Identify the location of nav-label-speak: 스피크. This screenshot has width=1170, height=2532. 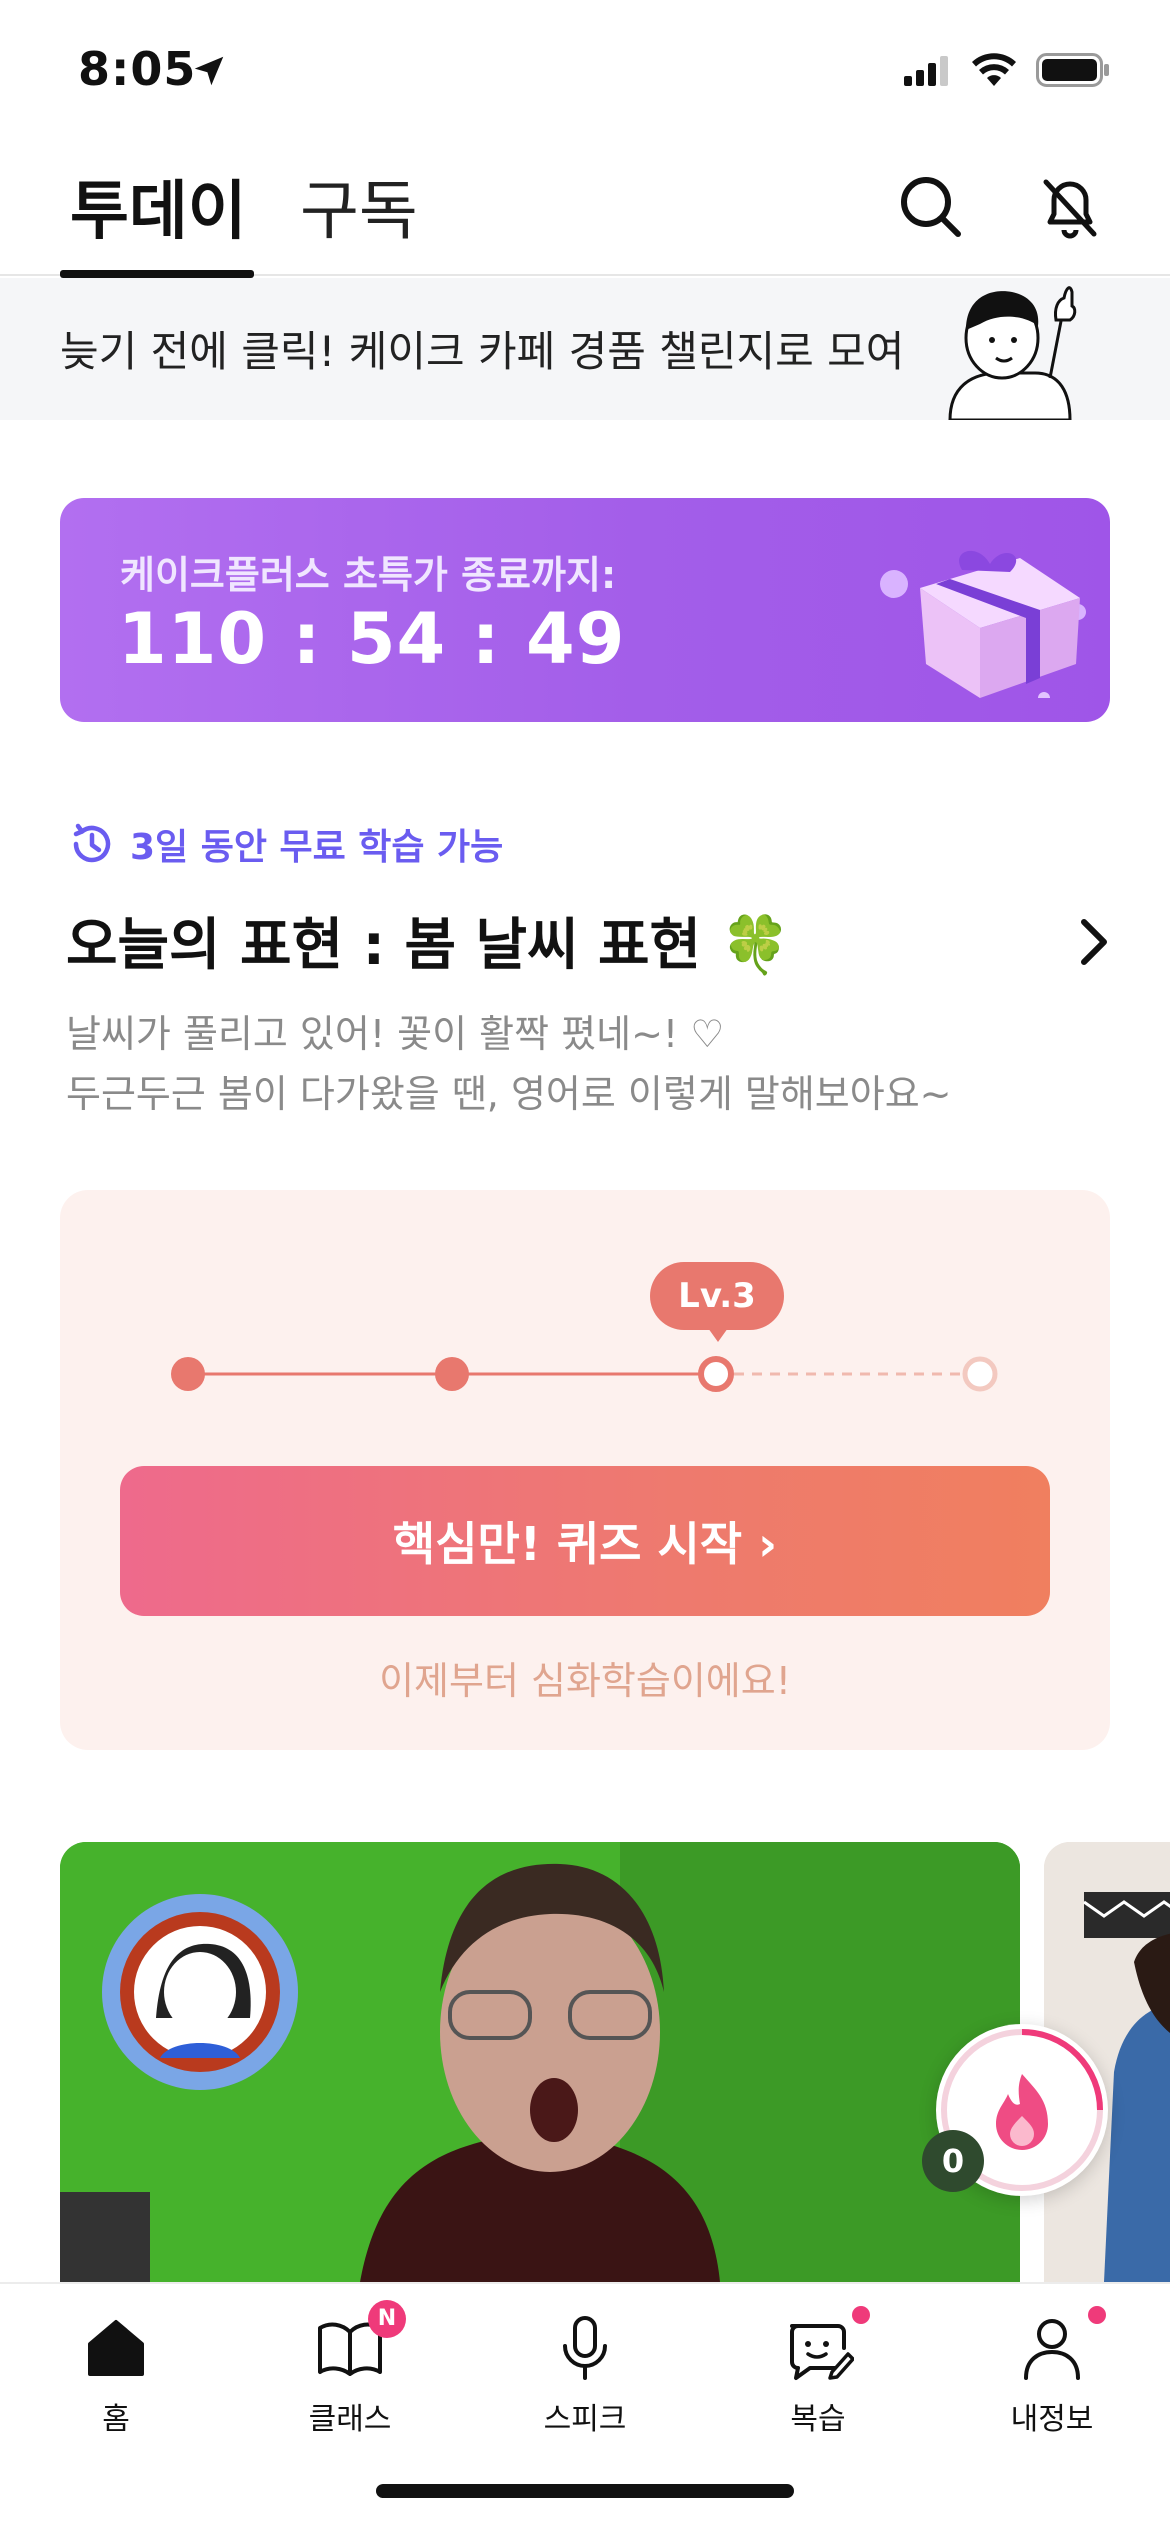
(585, 2419).